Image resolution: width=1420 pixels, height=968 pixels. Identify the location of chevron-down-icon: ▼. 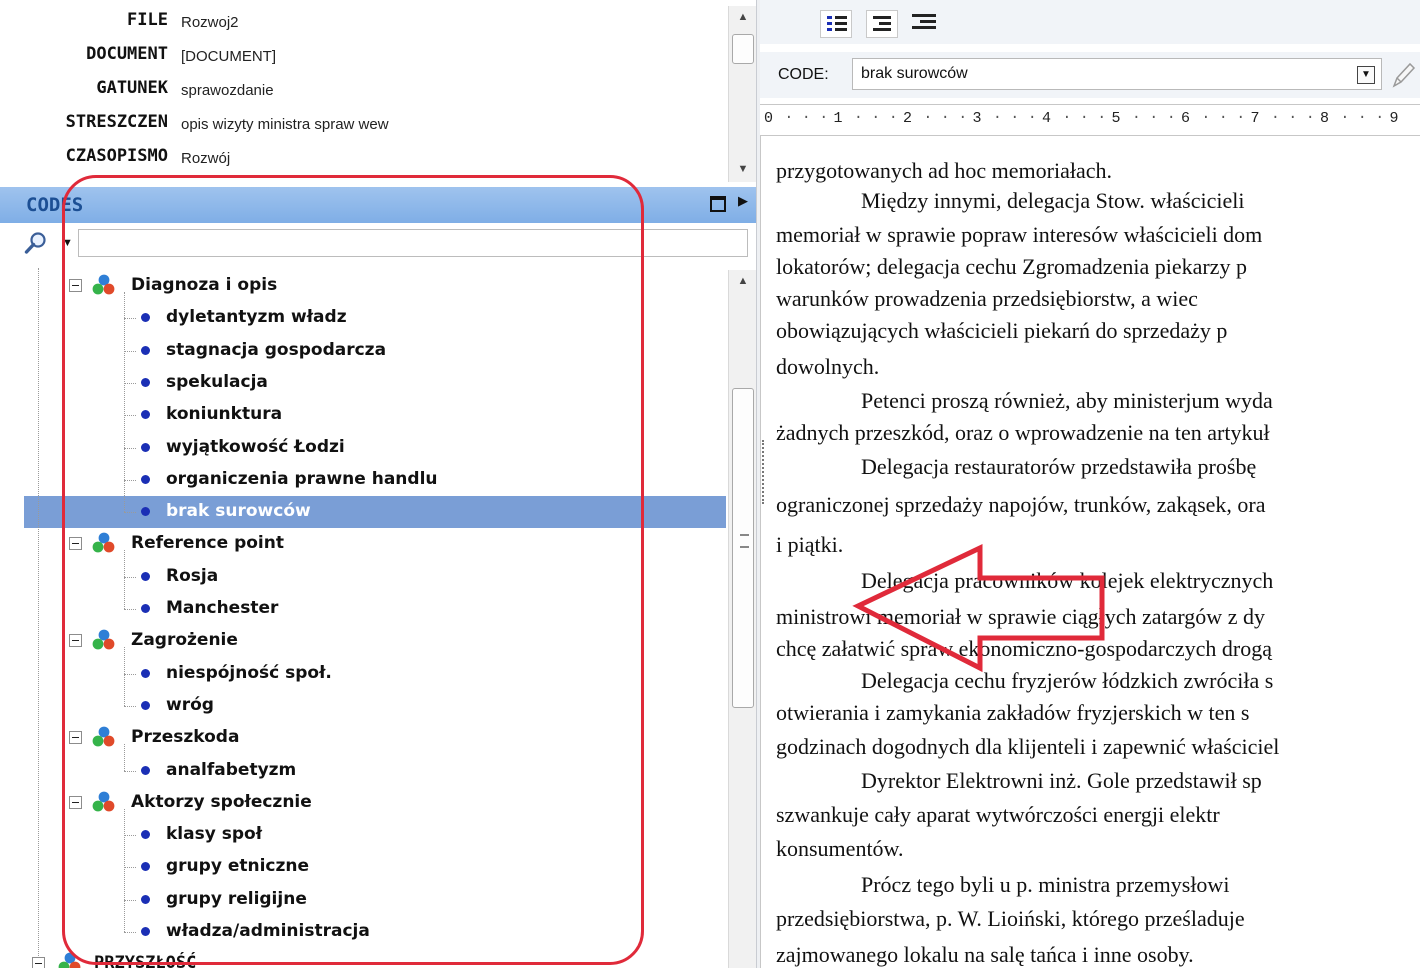
(1366, 75).